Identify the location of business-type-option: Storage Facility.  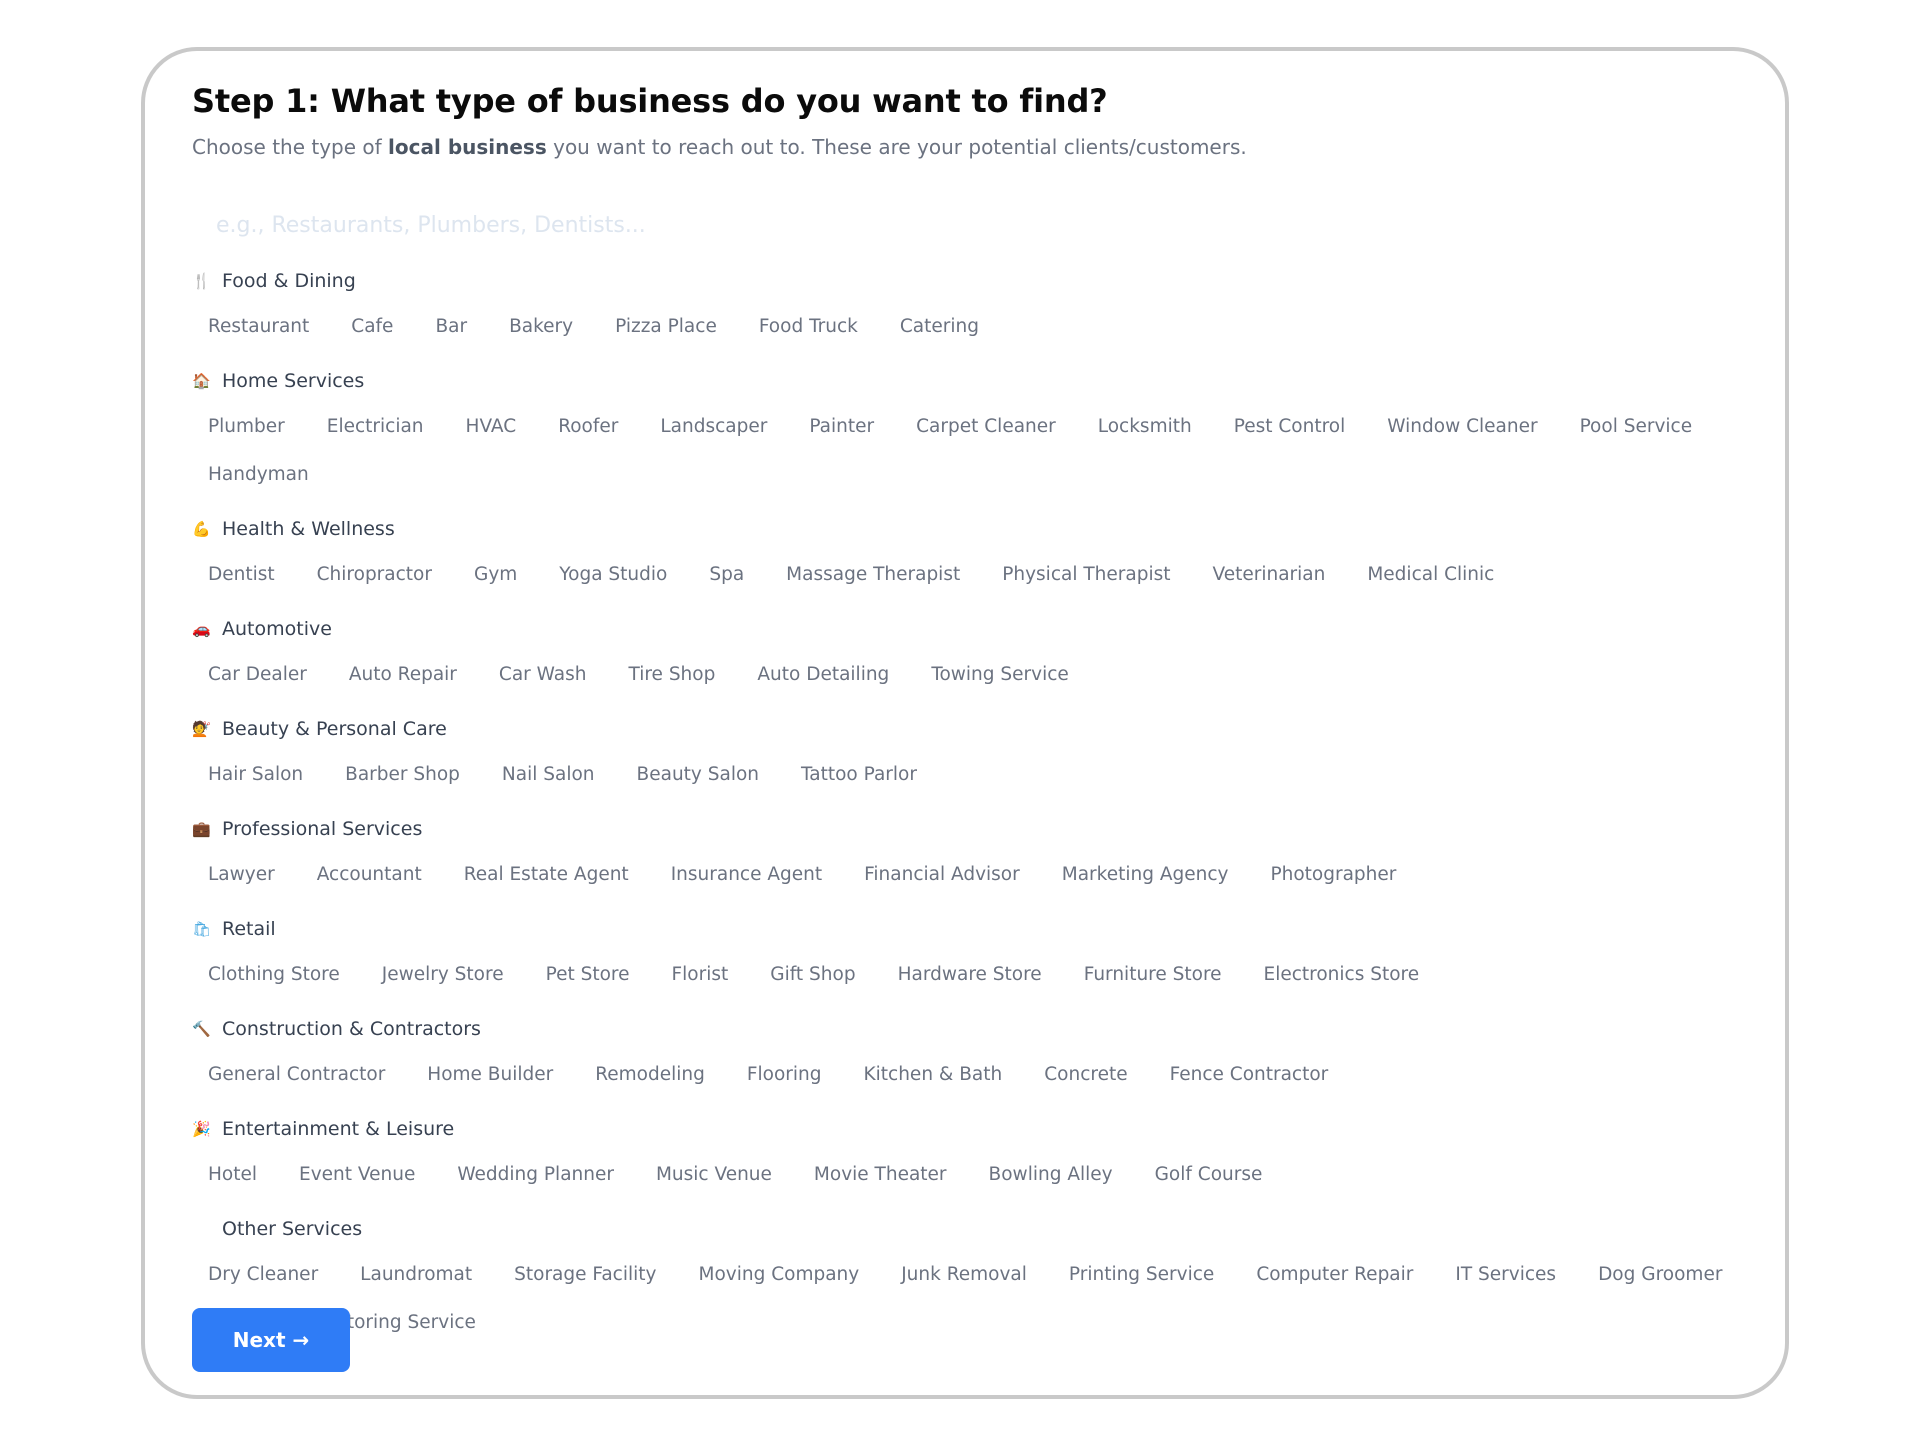
(585, 1275).